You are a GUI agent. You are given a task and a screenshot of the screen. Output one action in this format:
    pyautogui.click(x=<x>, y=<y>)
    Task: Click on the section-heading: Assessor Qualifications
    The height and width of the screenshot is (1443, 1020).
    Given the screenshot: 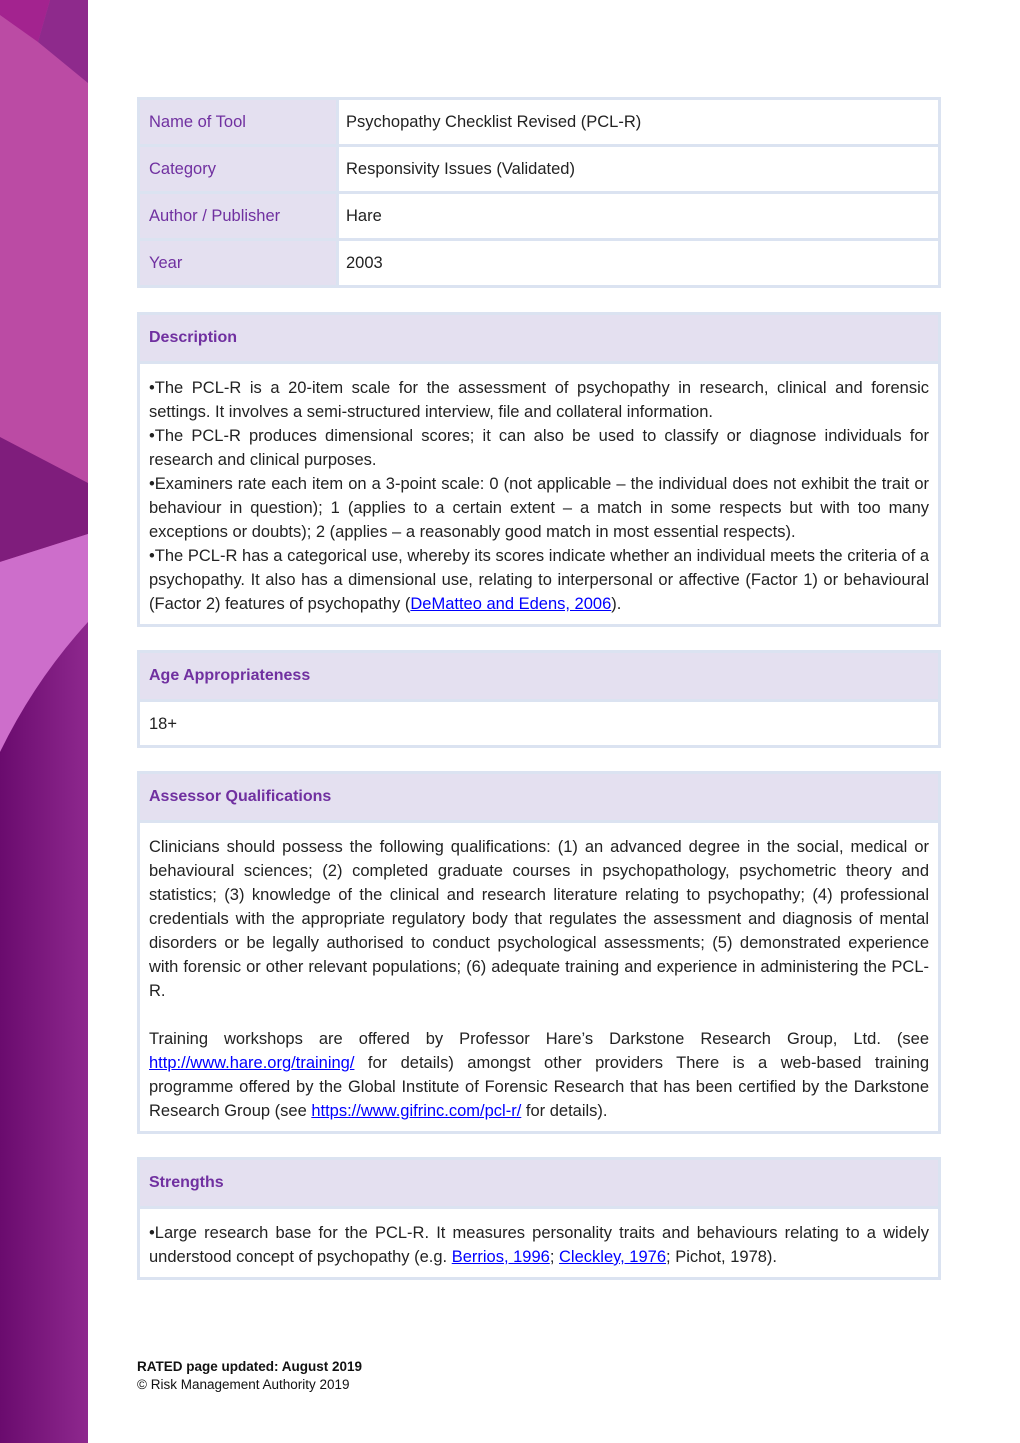 What is the action you would take?
    pyautogui.click(x=539, y=797)
    